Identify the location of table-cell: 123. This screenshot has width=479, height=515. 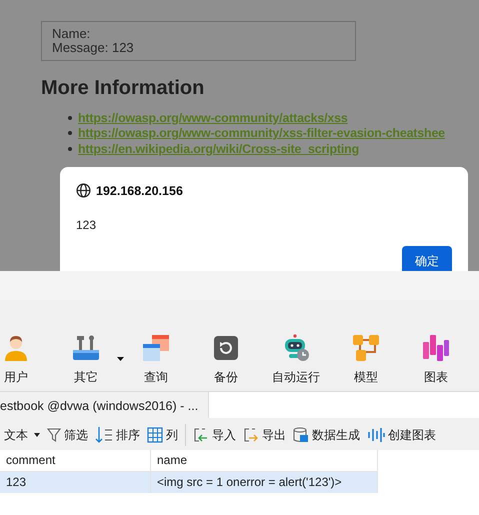
(75, 482).